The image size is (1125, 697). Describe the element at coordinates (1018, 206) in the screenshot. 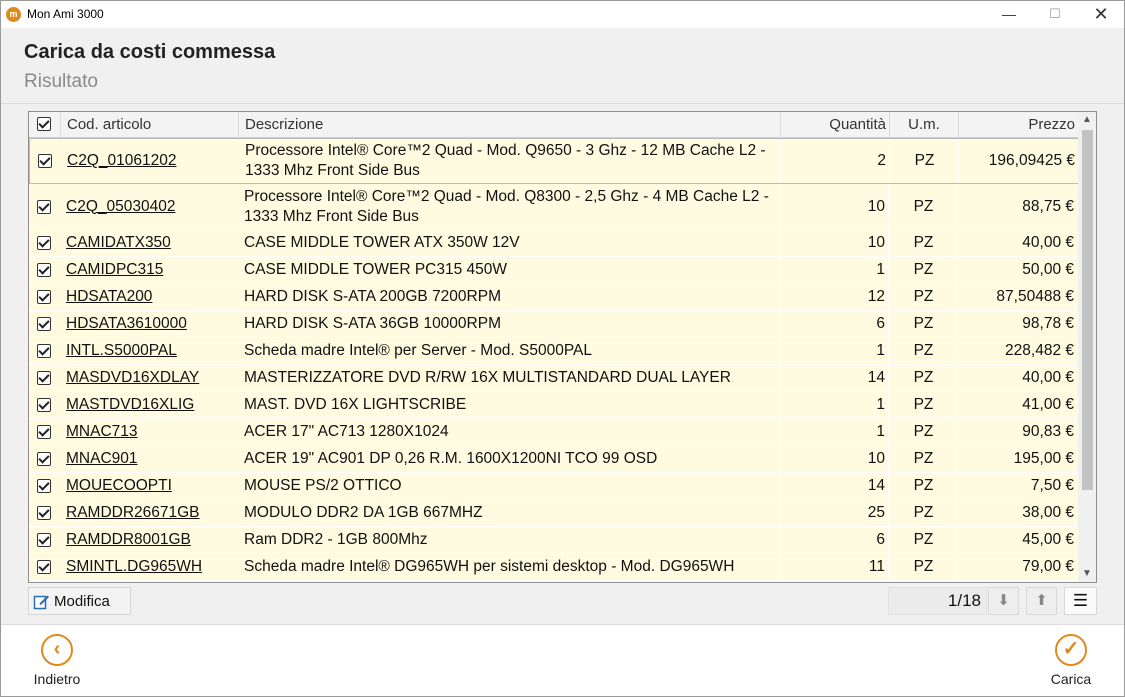

I see `item-price: 88,75 €` at that location.